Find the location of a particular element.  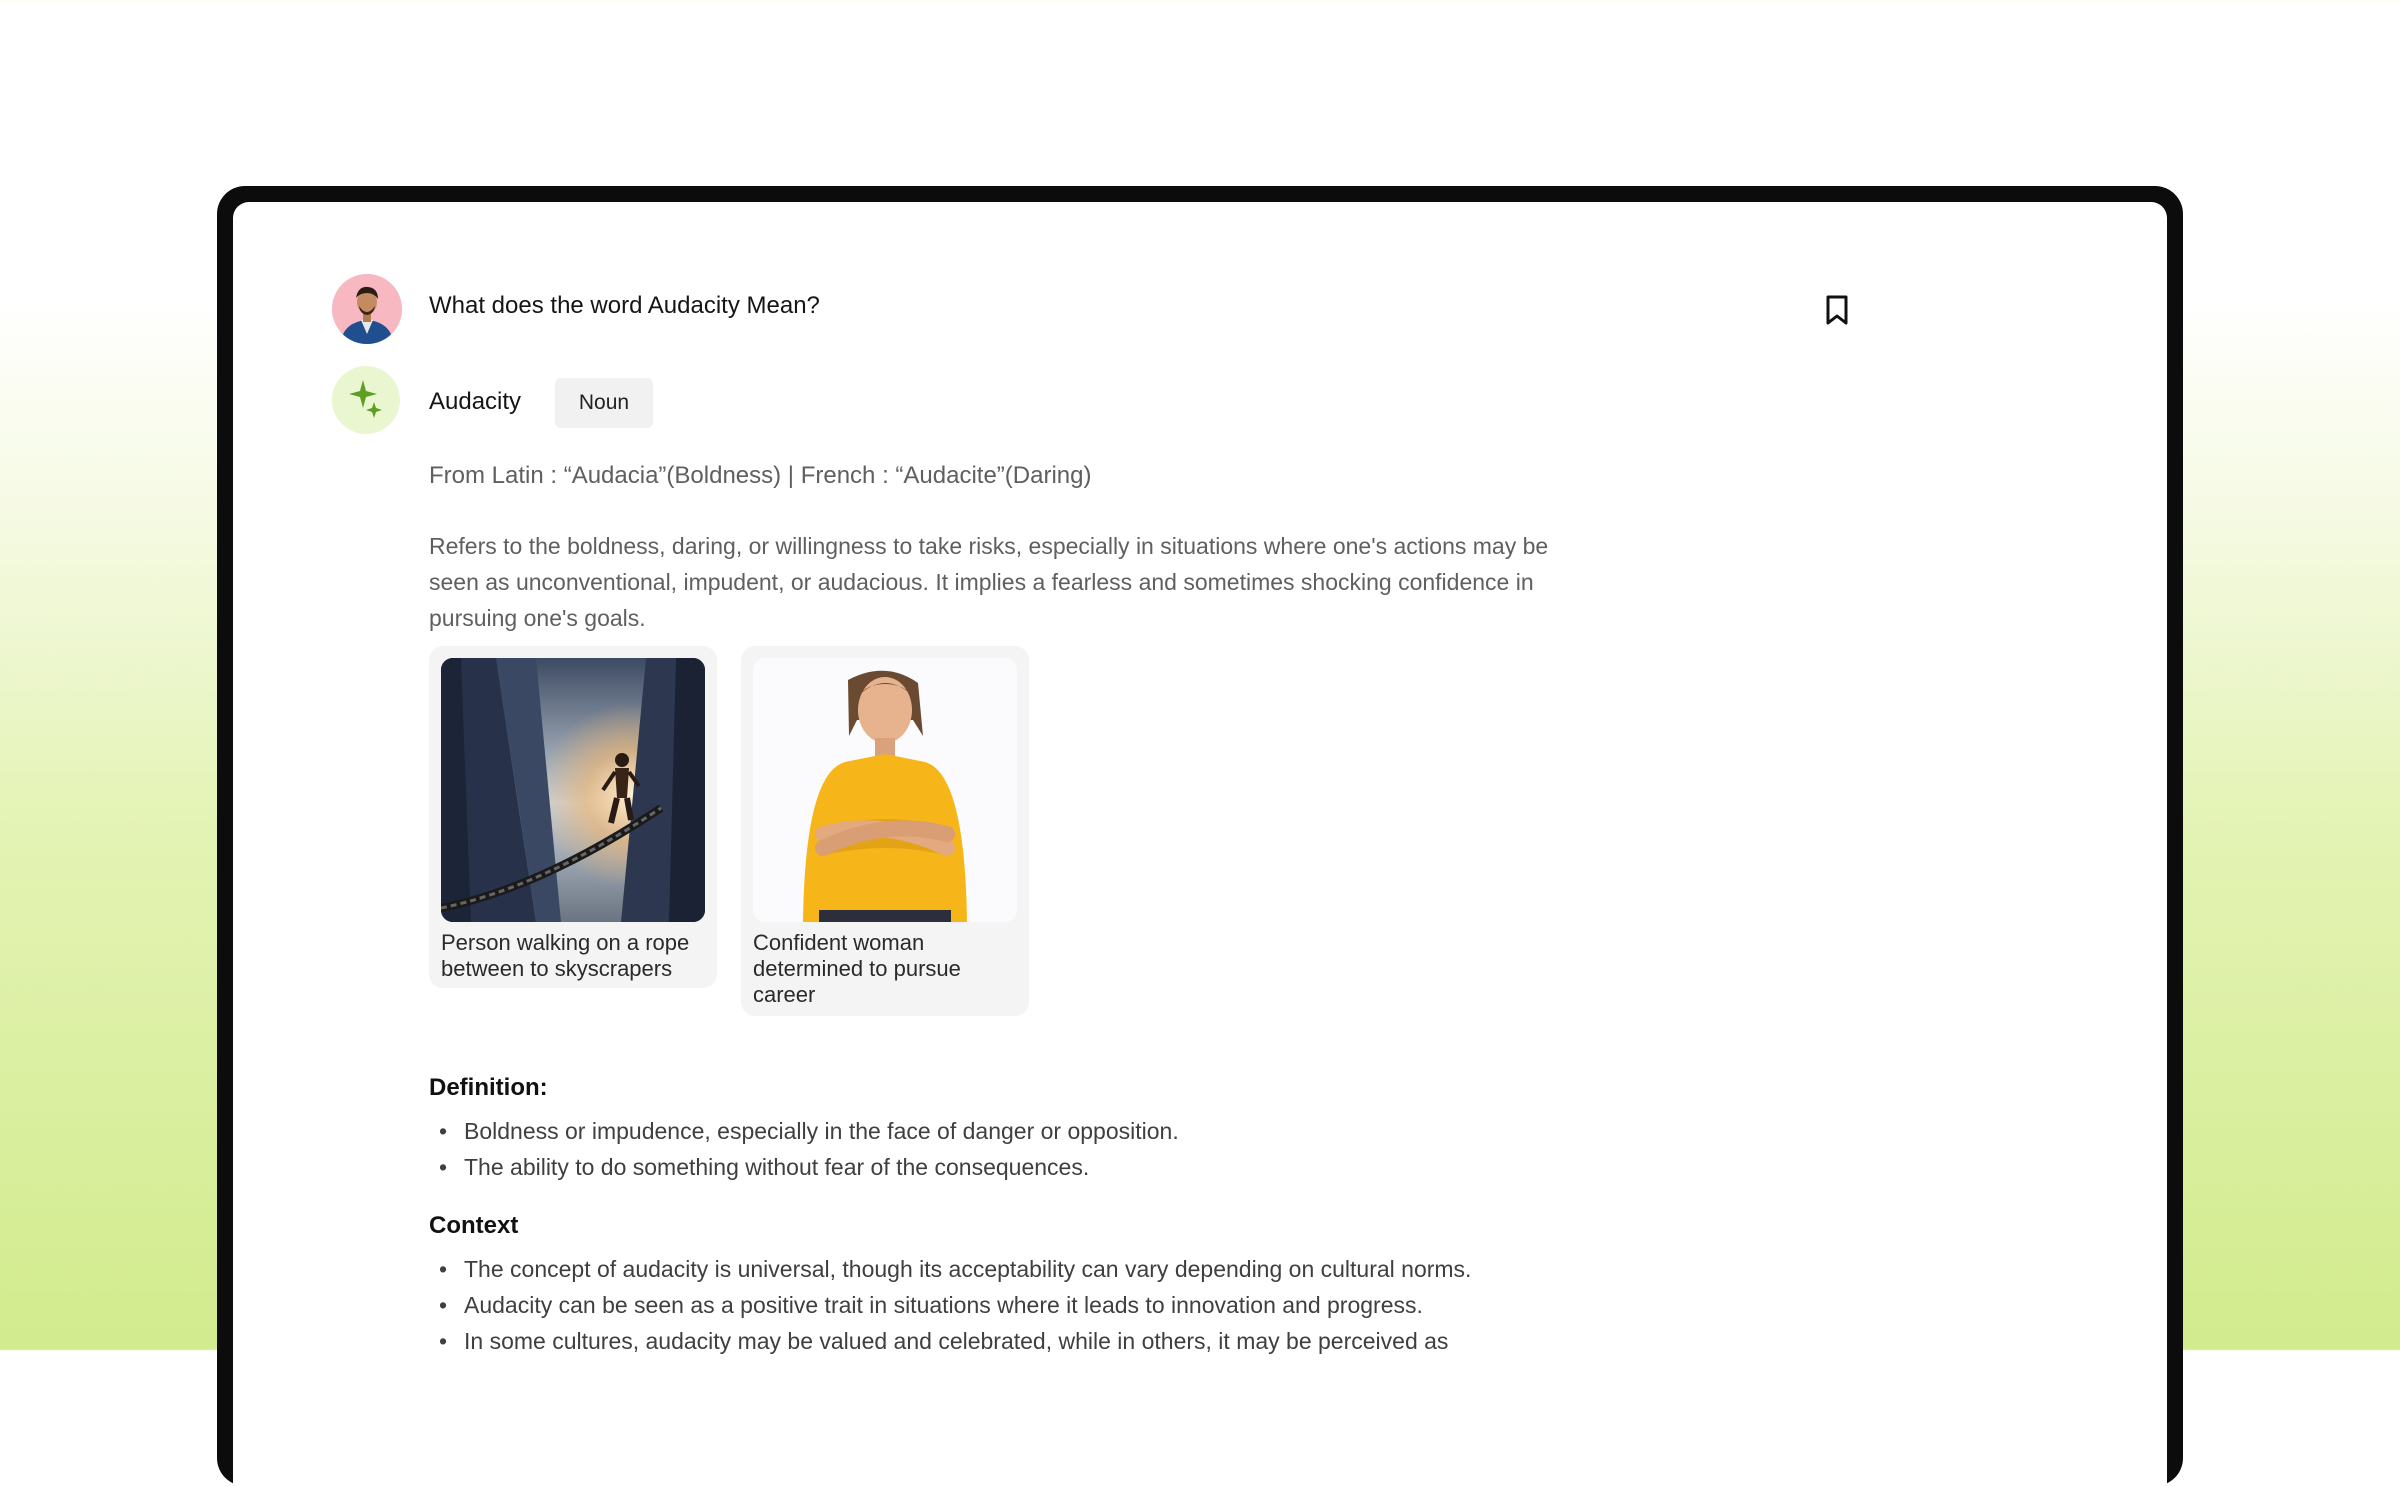

confident-woman-photo is located at coordinates (885, 790).